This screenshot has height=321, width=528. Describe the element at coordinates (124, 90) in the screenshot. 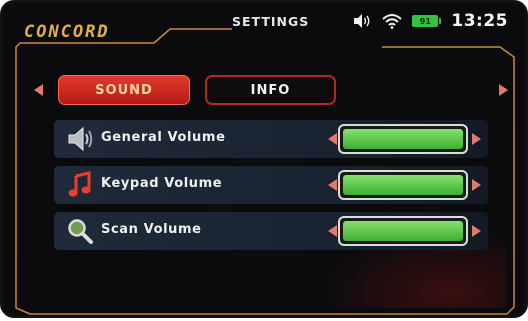

I see `tab-sound: SOUND` at that location.